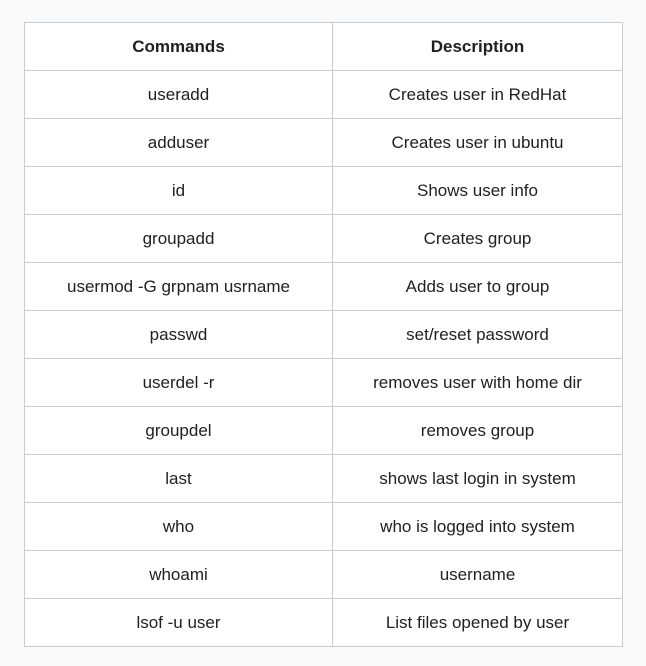 This screenshot has width=646, height=666. Describe the element at coordinates (477, 526) in the screenshot. I see `description-cell: who is logged into system` at that location.